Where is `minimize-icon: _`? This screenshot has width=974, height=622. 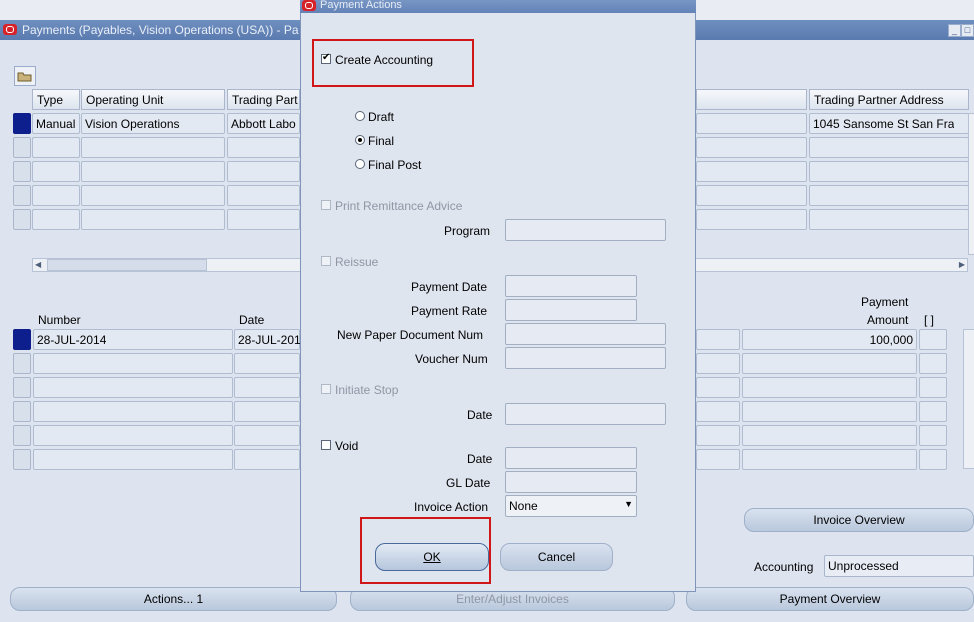 minimize-icon: _ is located at coordinates (954, 30).